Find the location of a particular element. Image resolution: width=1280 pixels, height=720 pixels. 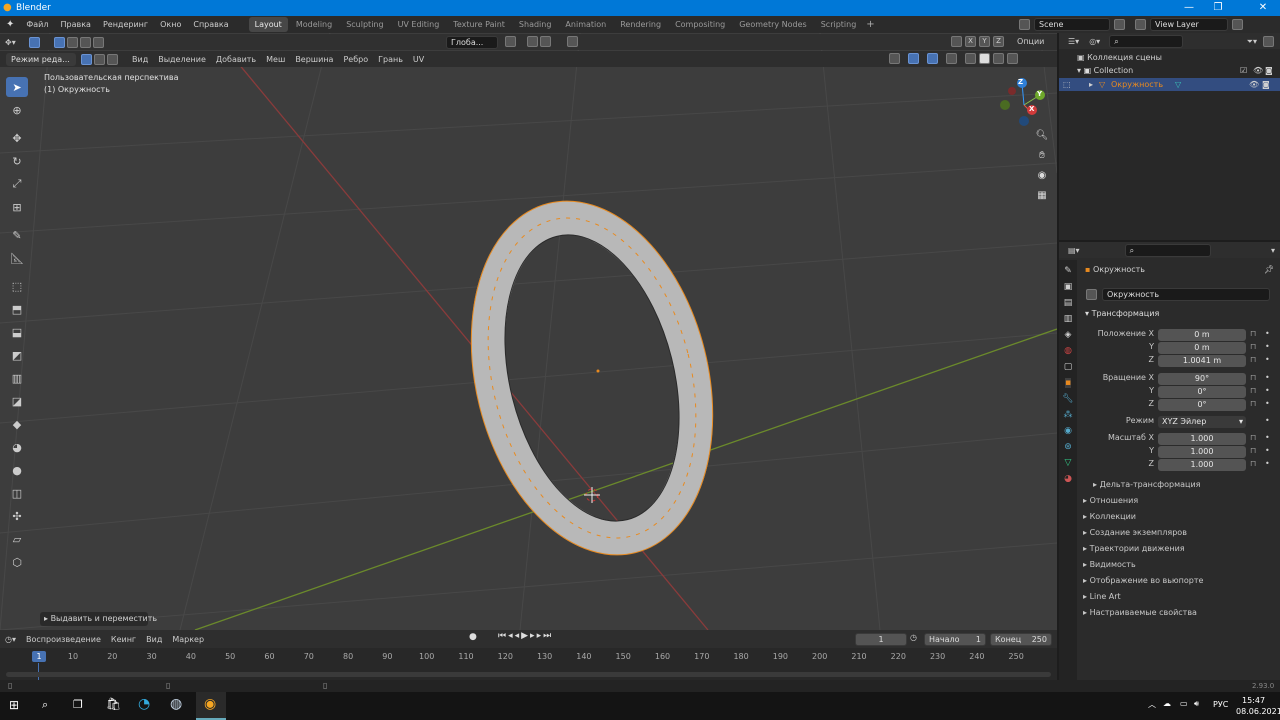

checkbox-icon: ☑ is located at coordinates (1243, 70).